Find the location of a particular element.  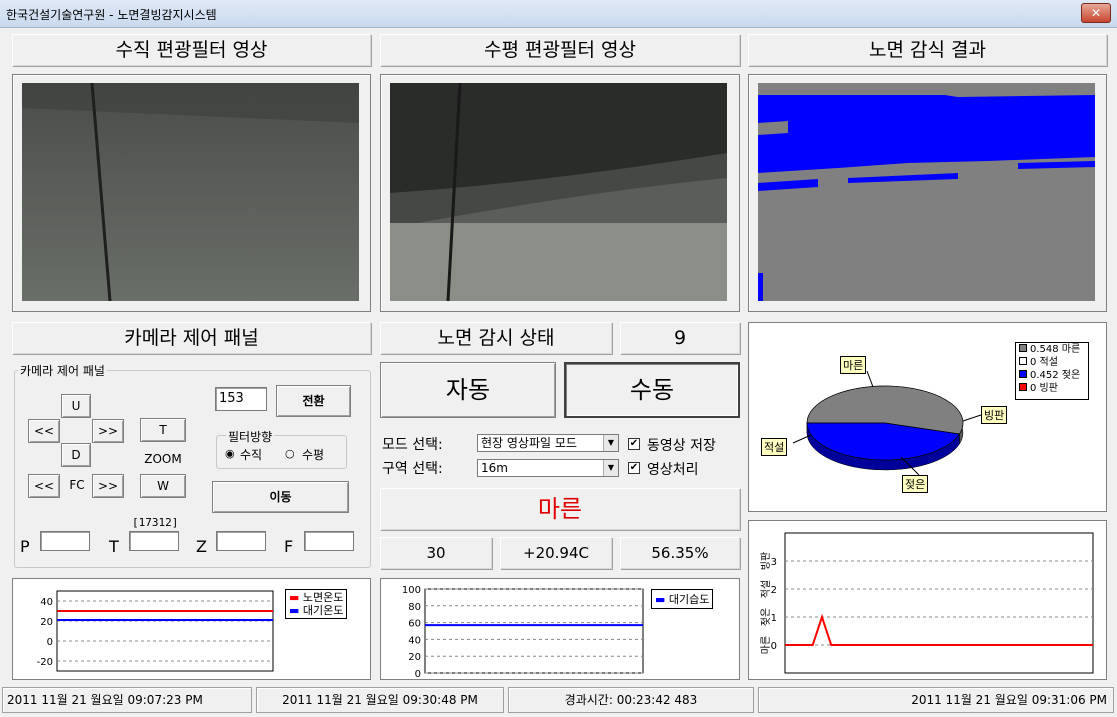

radio-horizontal-label: 수평 is located at coordinates (313, 455).